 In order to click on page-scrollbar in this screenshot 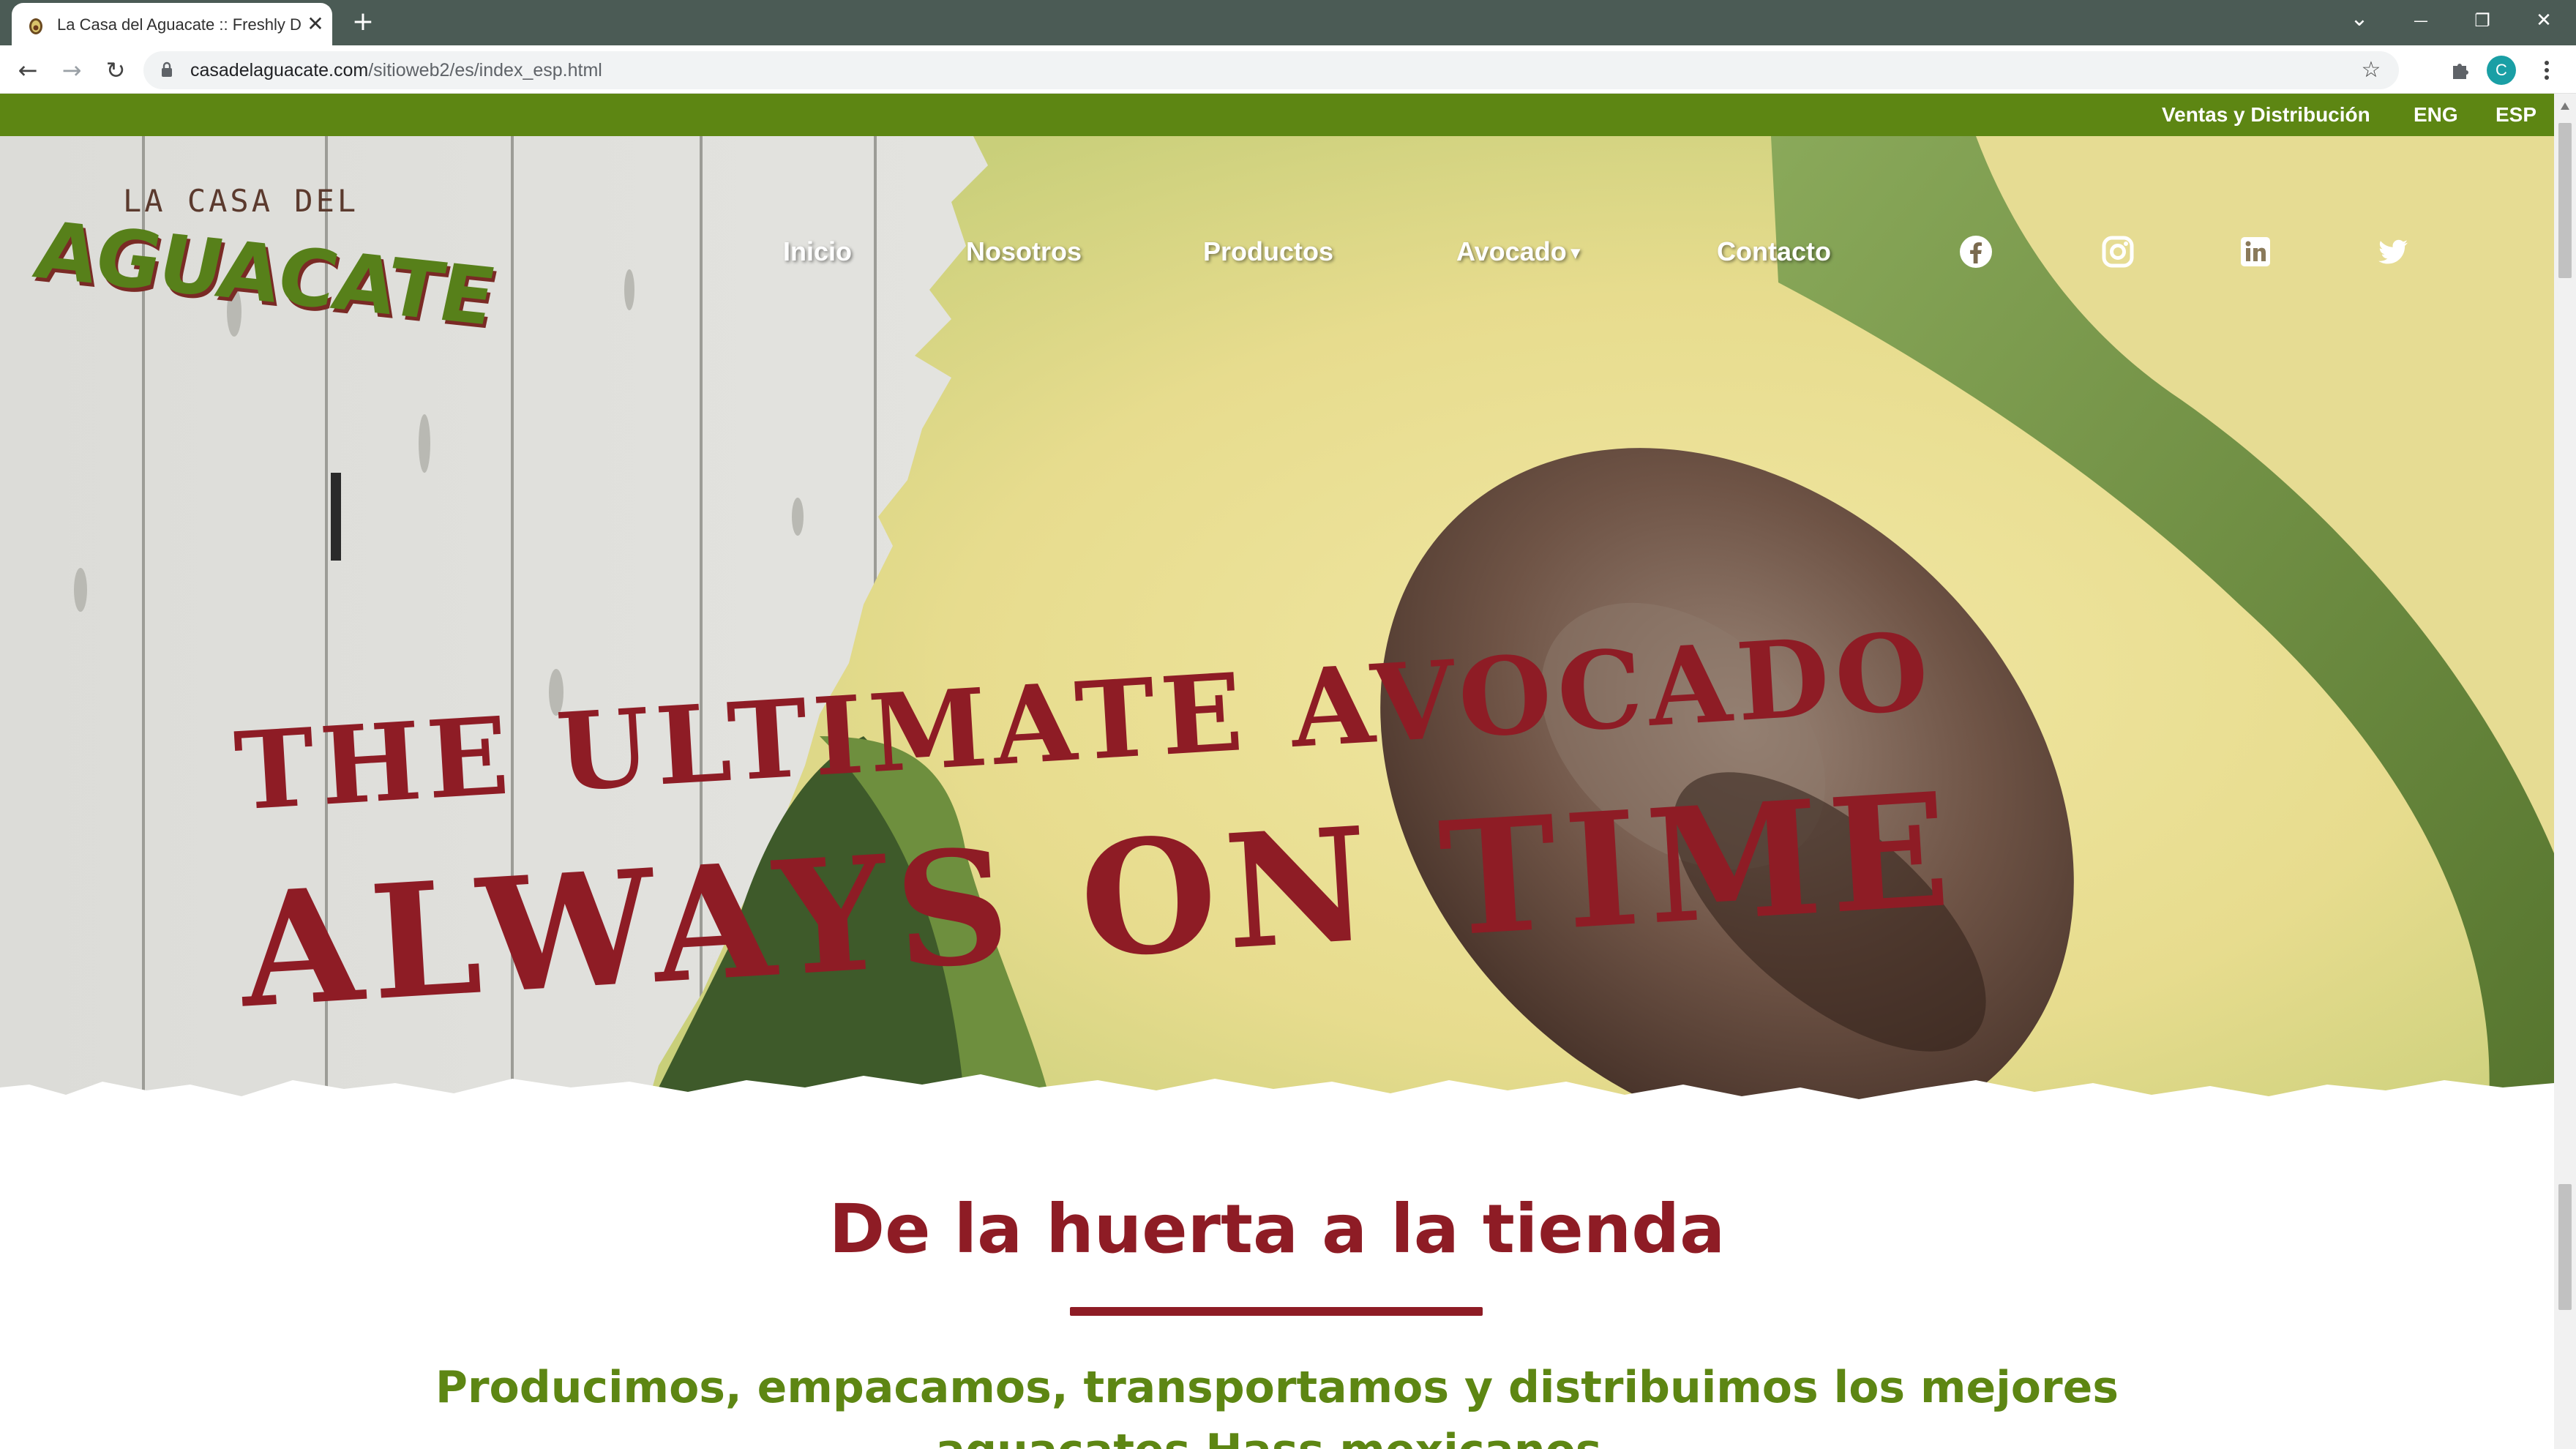, I will do `click(2565, 771)`.